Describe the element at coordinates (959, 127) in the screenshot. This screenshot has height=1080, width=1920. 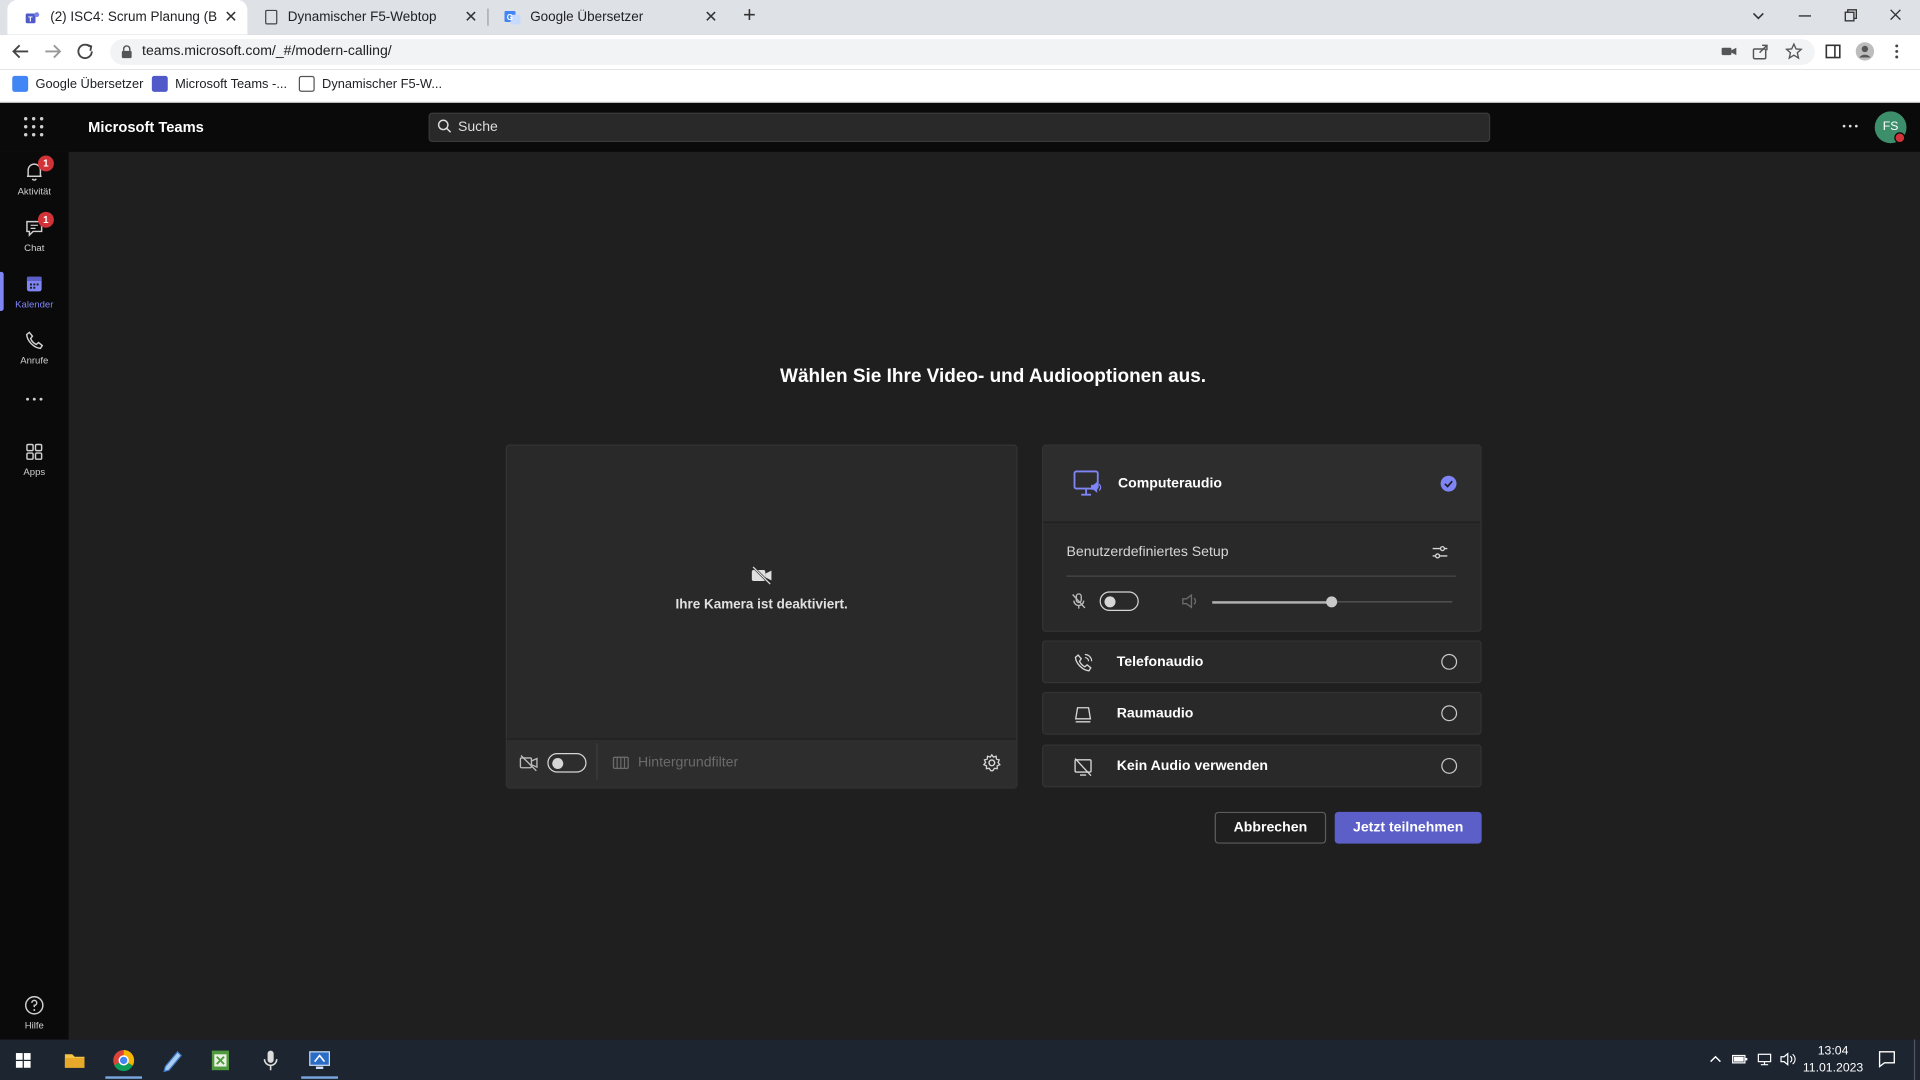
I see `search-box` at that location.